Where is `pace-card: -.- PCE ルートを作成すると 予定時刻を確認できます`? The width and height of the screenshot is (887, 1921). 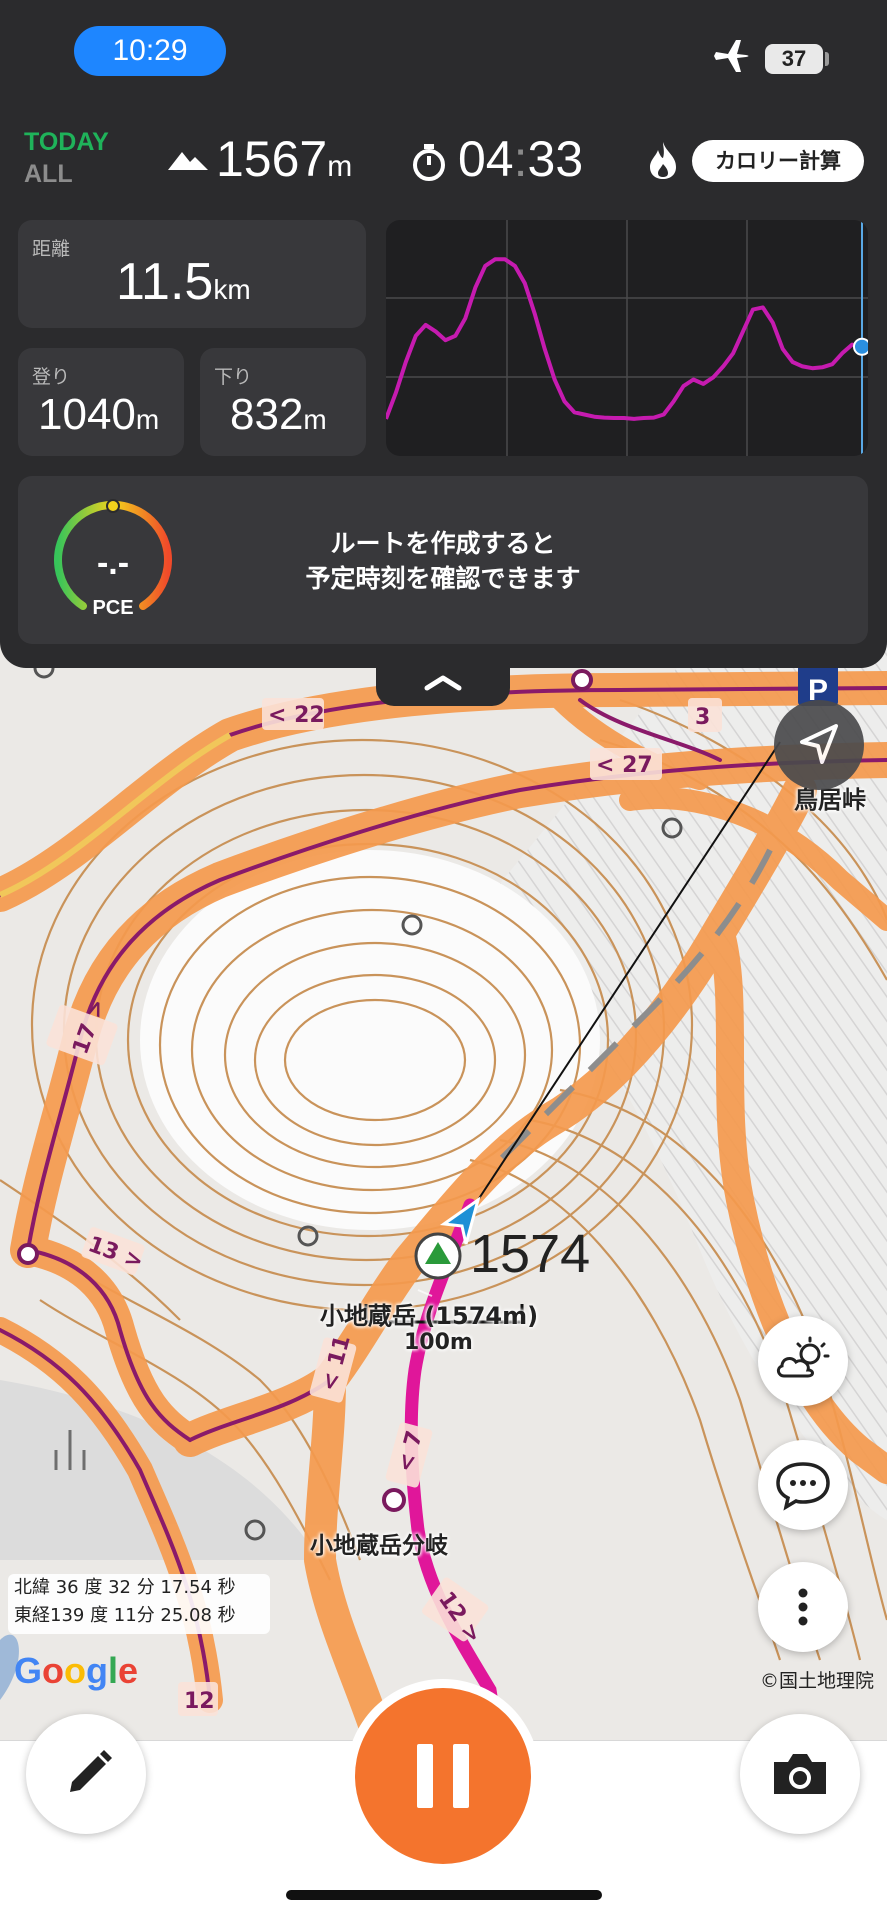
pace-card: -.- PCE ルートを作成すると 予定時刻を確認できます is located at coordinates (443, 560).